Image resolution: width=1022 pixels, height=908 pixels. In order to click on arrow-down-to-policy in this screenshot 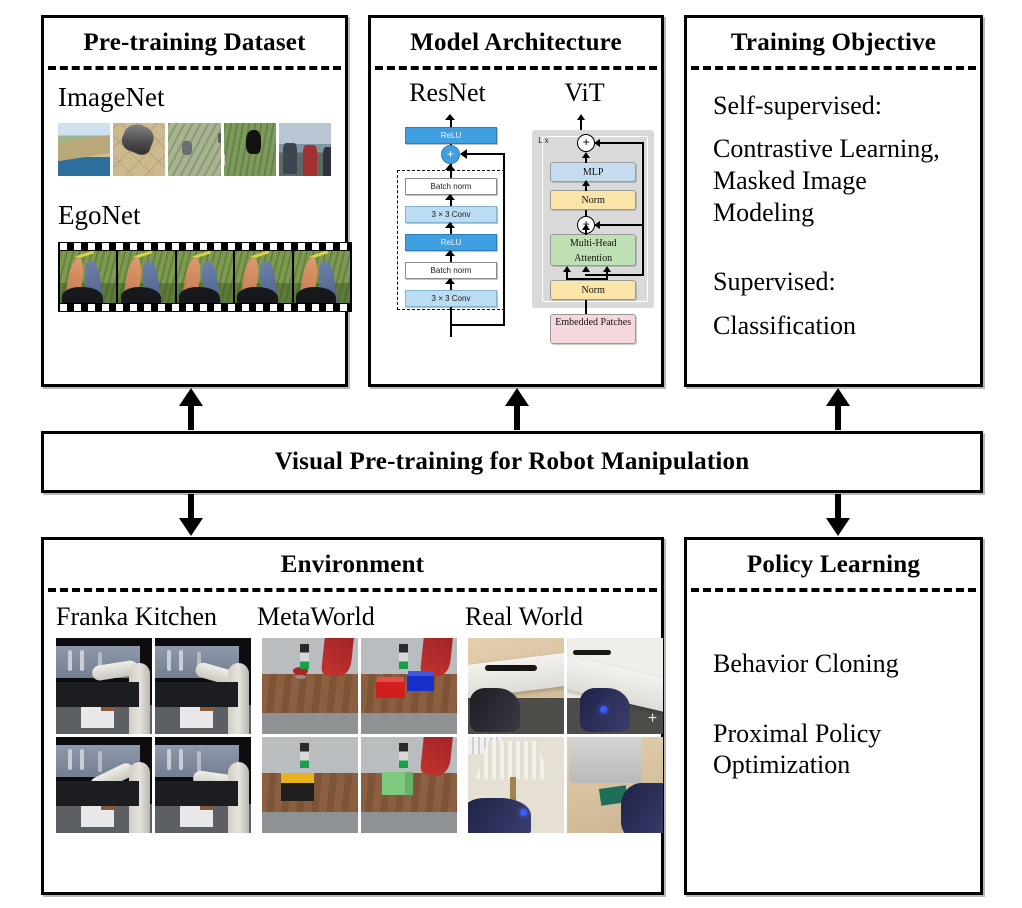, I will do `click(838, 515)`.